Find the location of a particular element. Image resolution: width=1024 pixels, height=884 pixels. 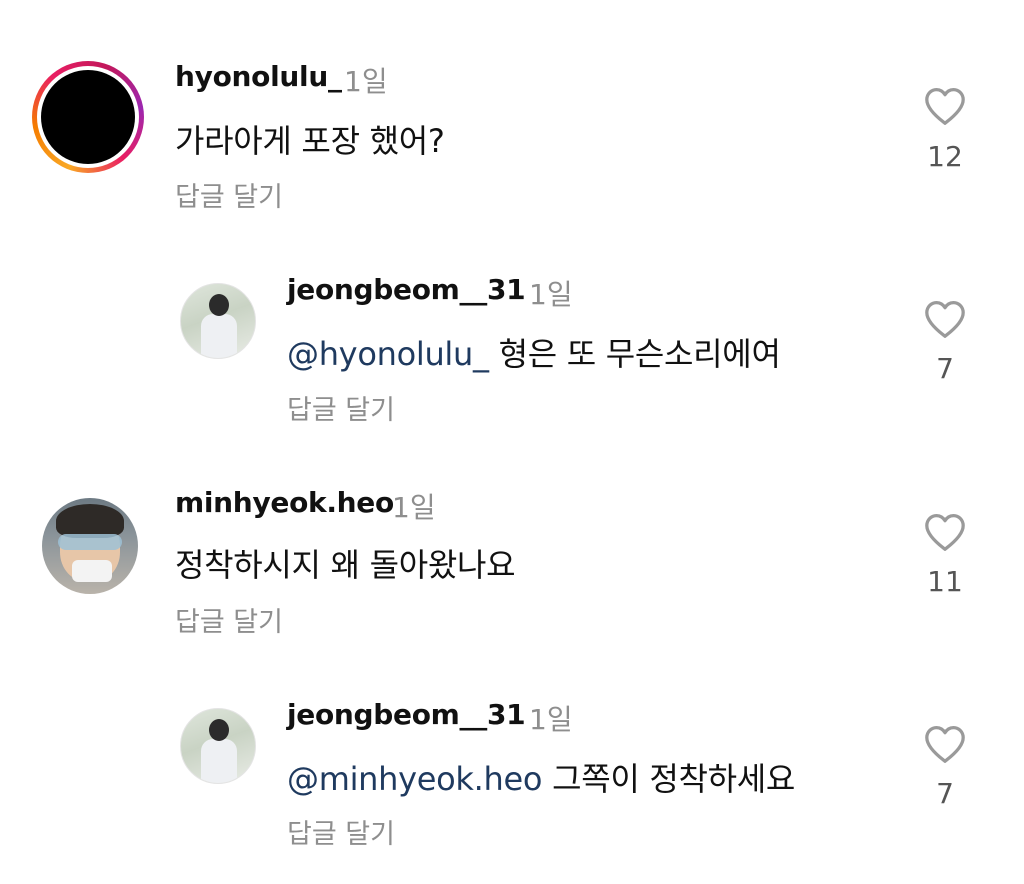

comment-mention: @hyonolulu_ is located at coordinates (388, 354).